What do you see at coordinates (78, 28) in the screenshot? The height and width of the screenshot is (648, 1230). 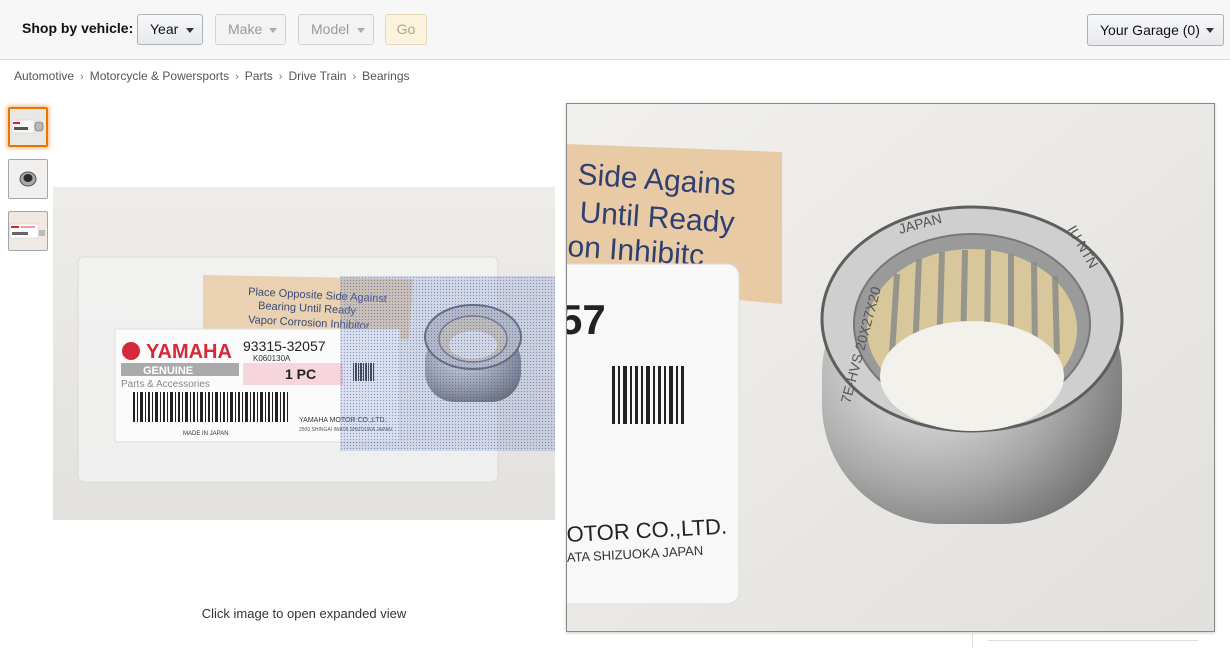 I see `shop-by-vehicle-label: Shop by vehicle:` at bounding box center [78, 28].